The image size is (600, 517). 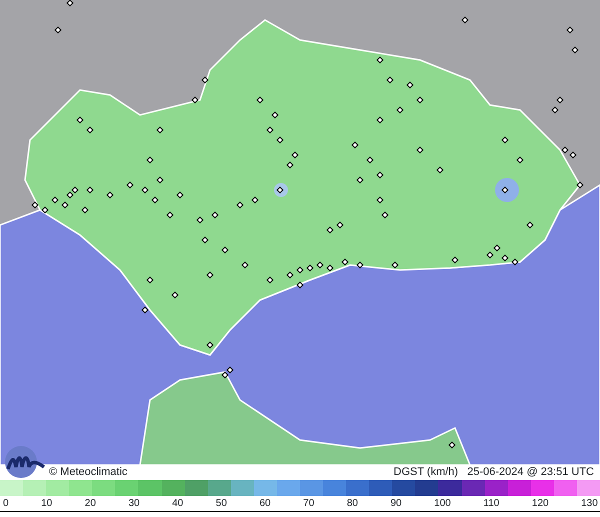 I want to click on scale-tick-label: 110, so click(x=491, y=504).